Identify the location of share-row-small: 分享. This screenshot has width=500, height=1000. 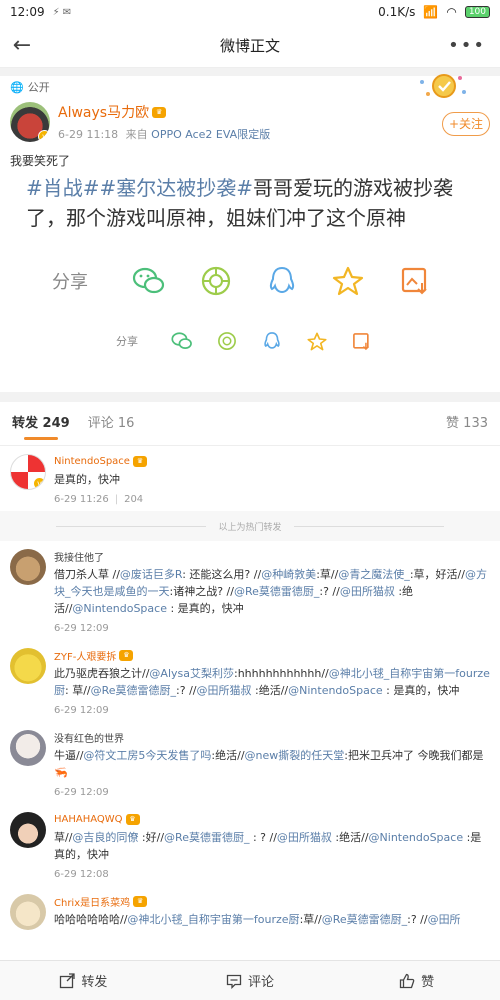
(250, 341).